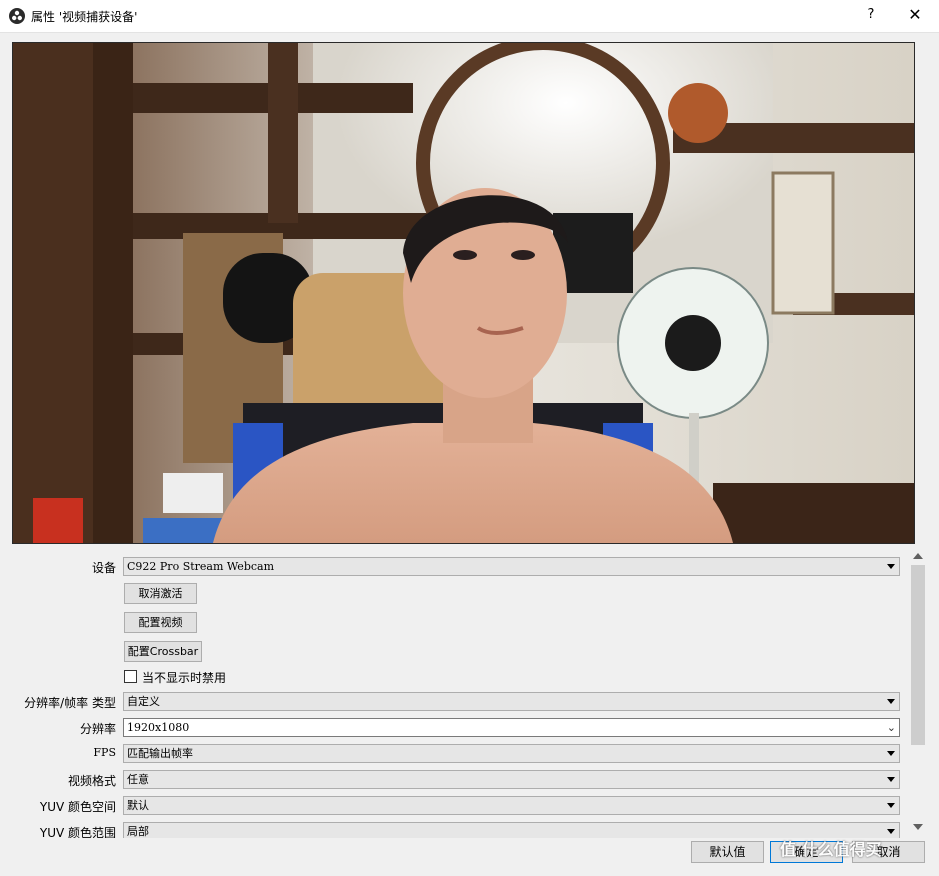 The height and width of the screenshot is (876, 939). Describe the element at coordinates (84, 17) in the screenshot. I see `window-title: 属性 '视频捕获设备'` at that location.